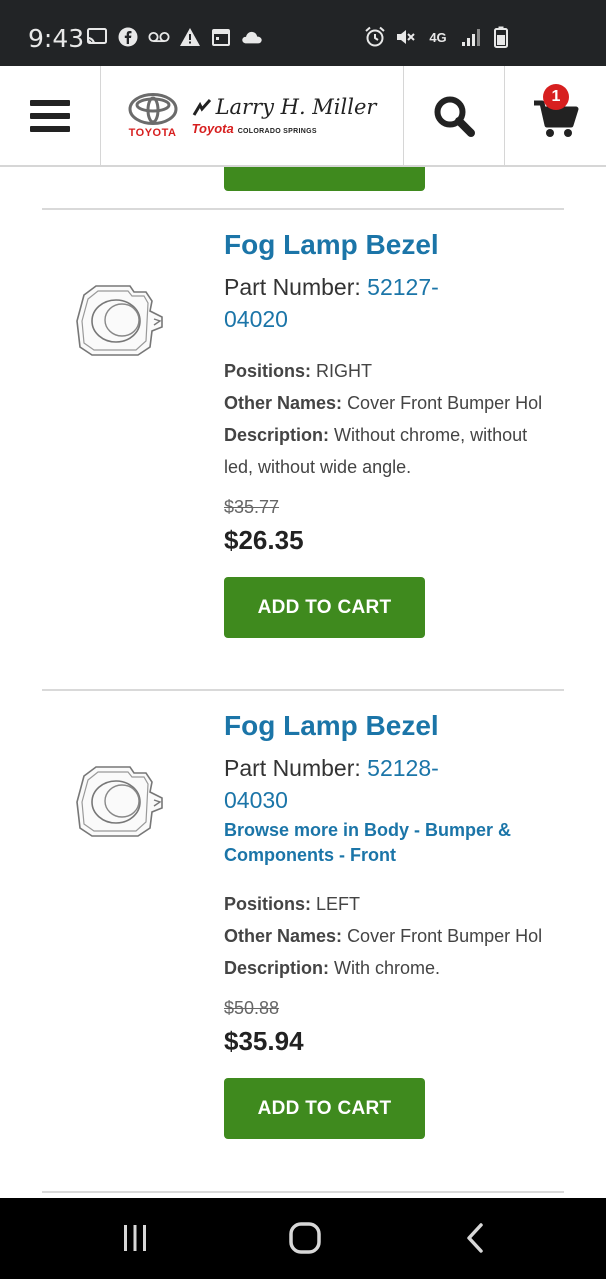 This screenshot has width=606, height=1279. What do you see at coordinates (389, 904) in the screenshot?
I see `positions-row: Positions: LEFT` at bounding box center [389, 904].